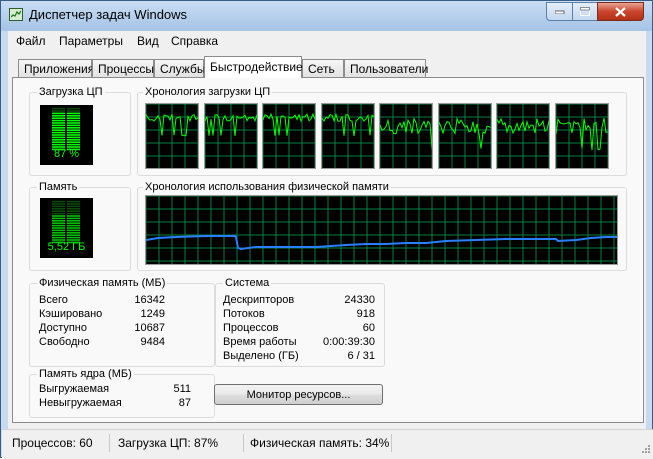  What do you see at coordinates (299, 342) in the screenshot?
I see `system-row: Время работы 0:00:39:30` at bounding box center [299, 342].